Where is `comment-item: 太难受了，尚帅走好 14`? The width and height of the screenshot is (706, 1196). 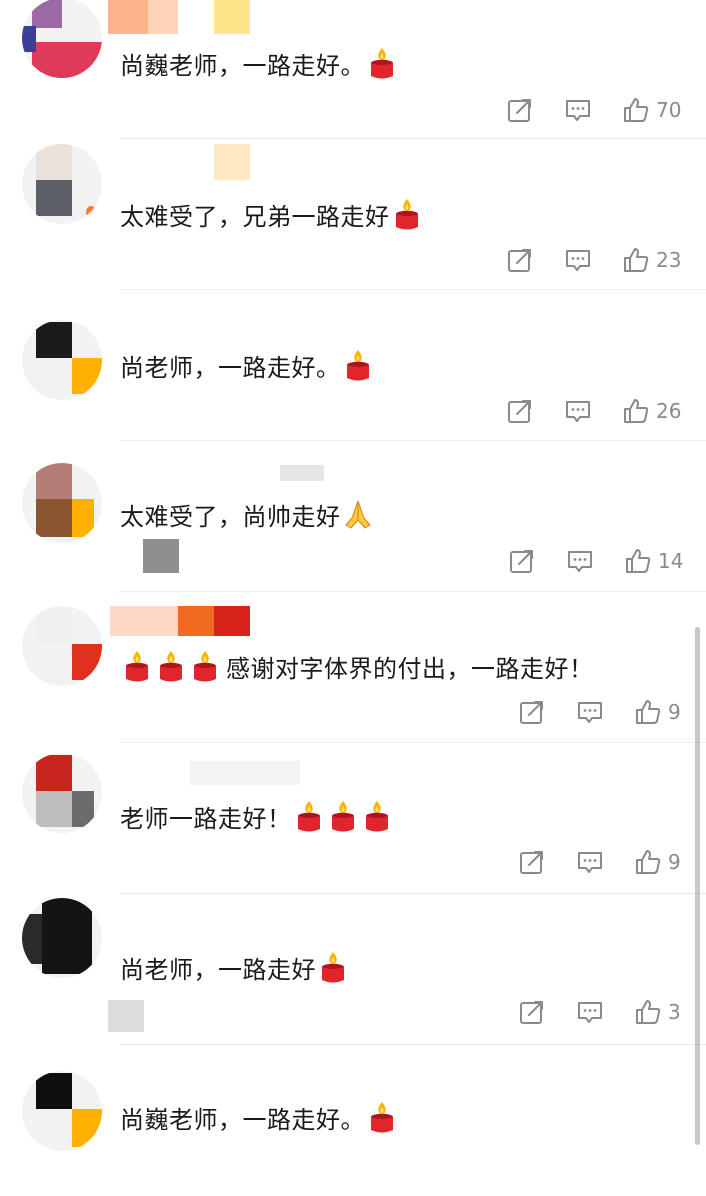 comment-item: 太难受了，尚帅走好 14 is located at coordinates (353, 516).